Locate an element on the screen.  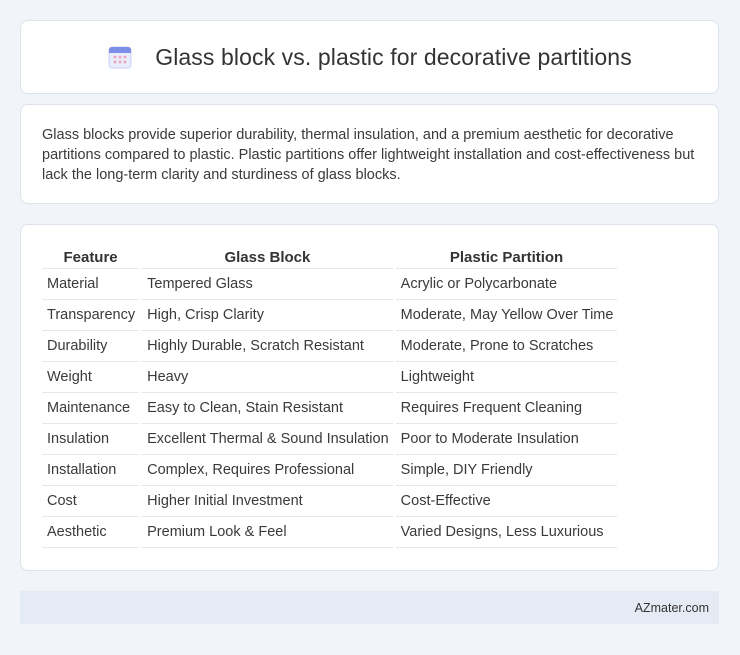
table-row: Weight Heavy Lightweight is located at coordinates (330, 377).